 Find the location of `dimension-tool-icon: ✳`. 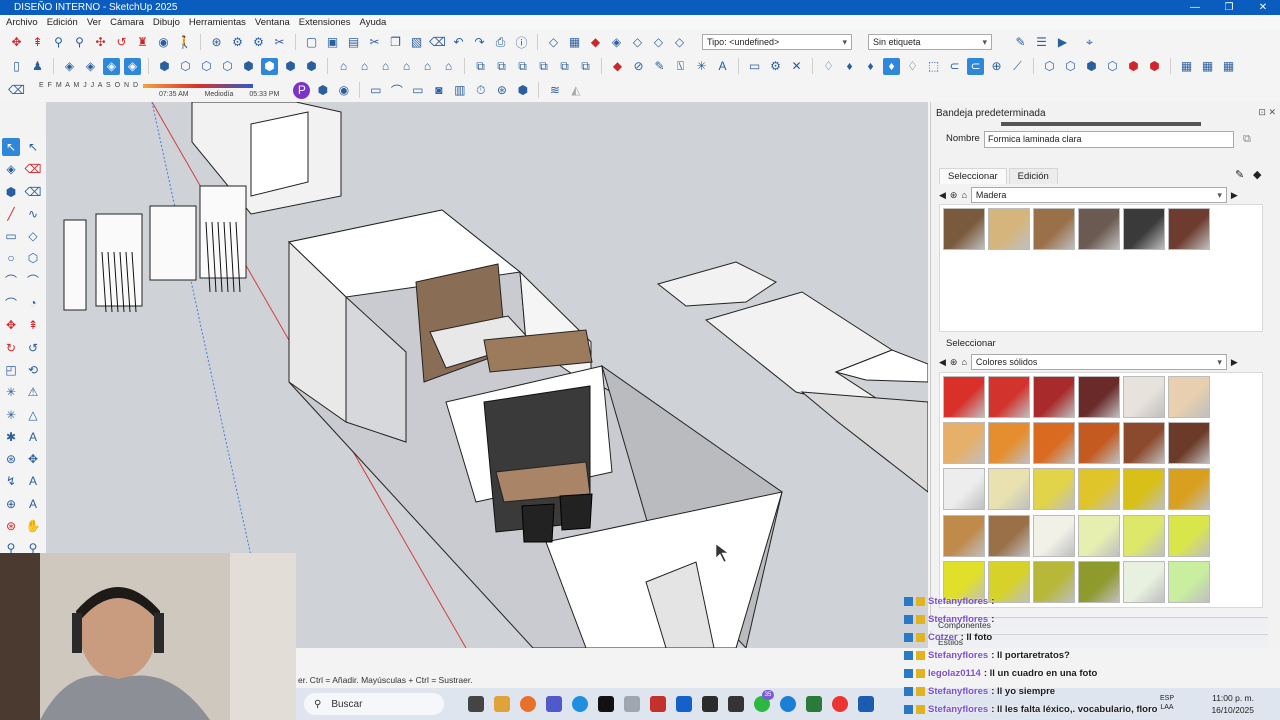

dimension-tool-icon: ✳ is located at coordinates (11, 415).